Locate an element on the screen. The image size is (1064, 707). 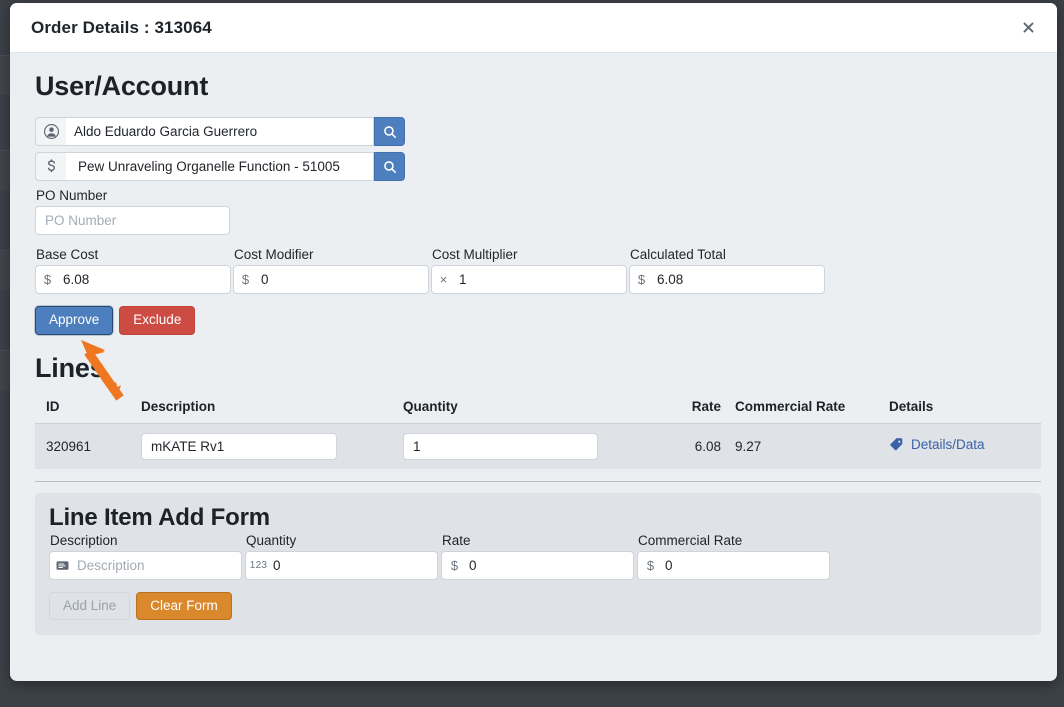
calculated-total-input is located at coordinates (738, 279).